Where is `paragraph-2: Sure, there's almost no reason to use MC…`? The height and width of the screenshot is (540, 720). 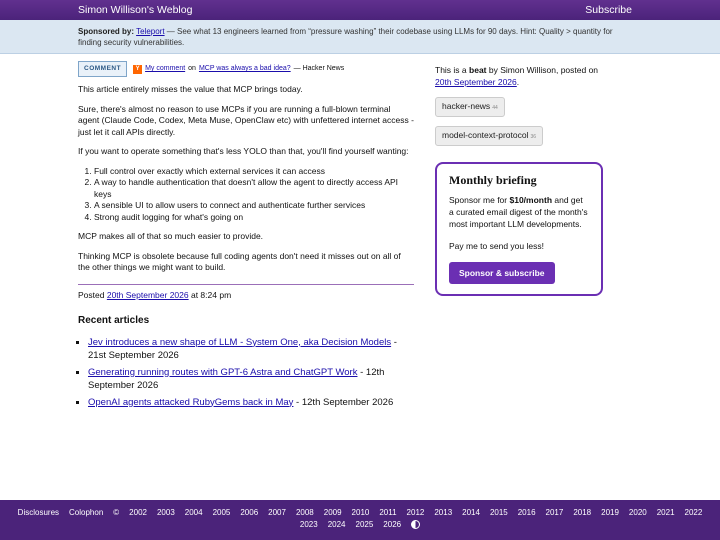
paragraph-2: Sure, there's almost no reason to use MC… is located at coordinates (246, 120).